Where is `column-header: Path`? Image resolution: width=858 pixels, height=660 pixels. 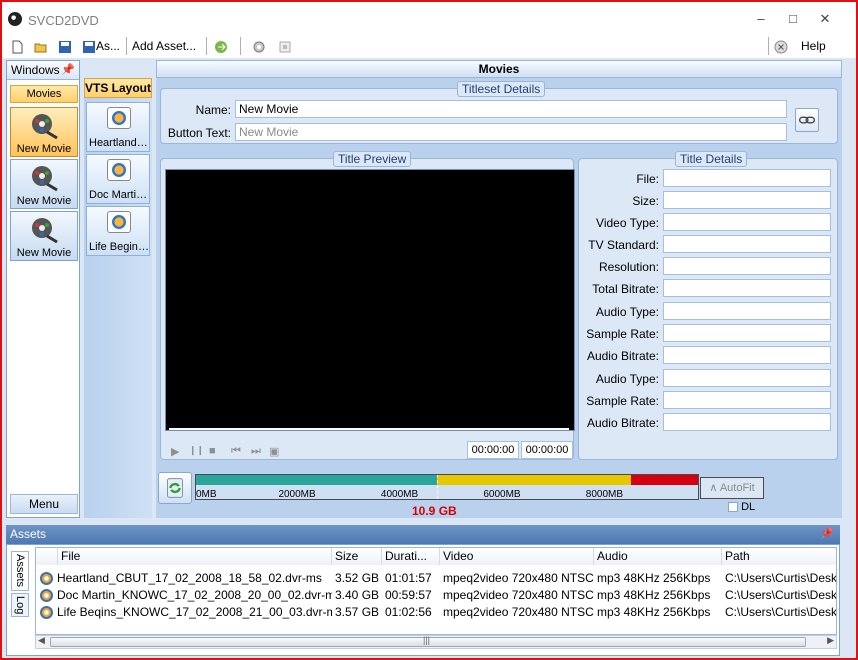 column-header: Path is located at coordinates (779, 556).